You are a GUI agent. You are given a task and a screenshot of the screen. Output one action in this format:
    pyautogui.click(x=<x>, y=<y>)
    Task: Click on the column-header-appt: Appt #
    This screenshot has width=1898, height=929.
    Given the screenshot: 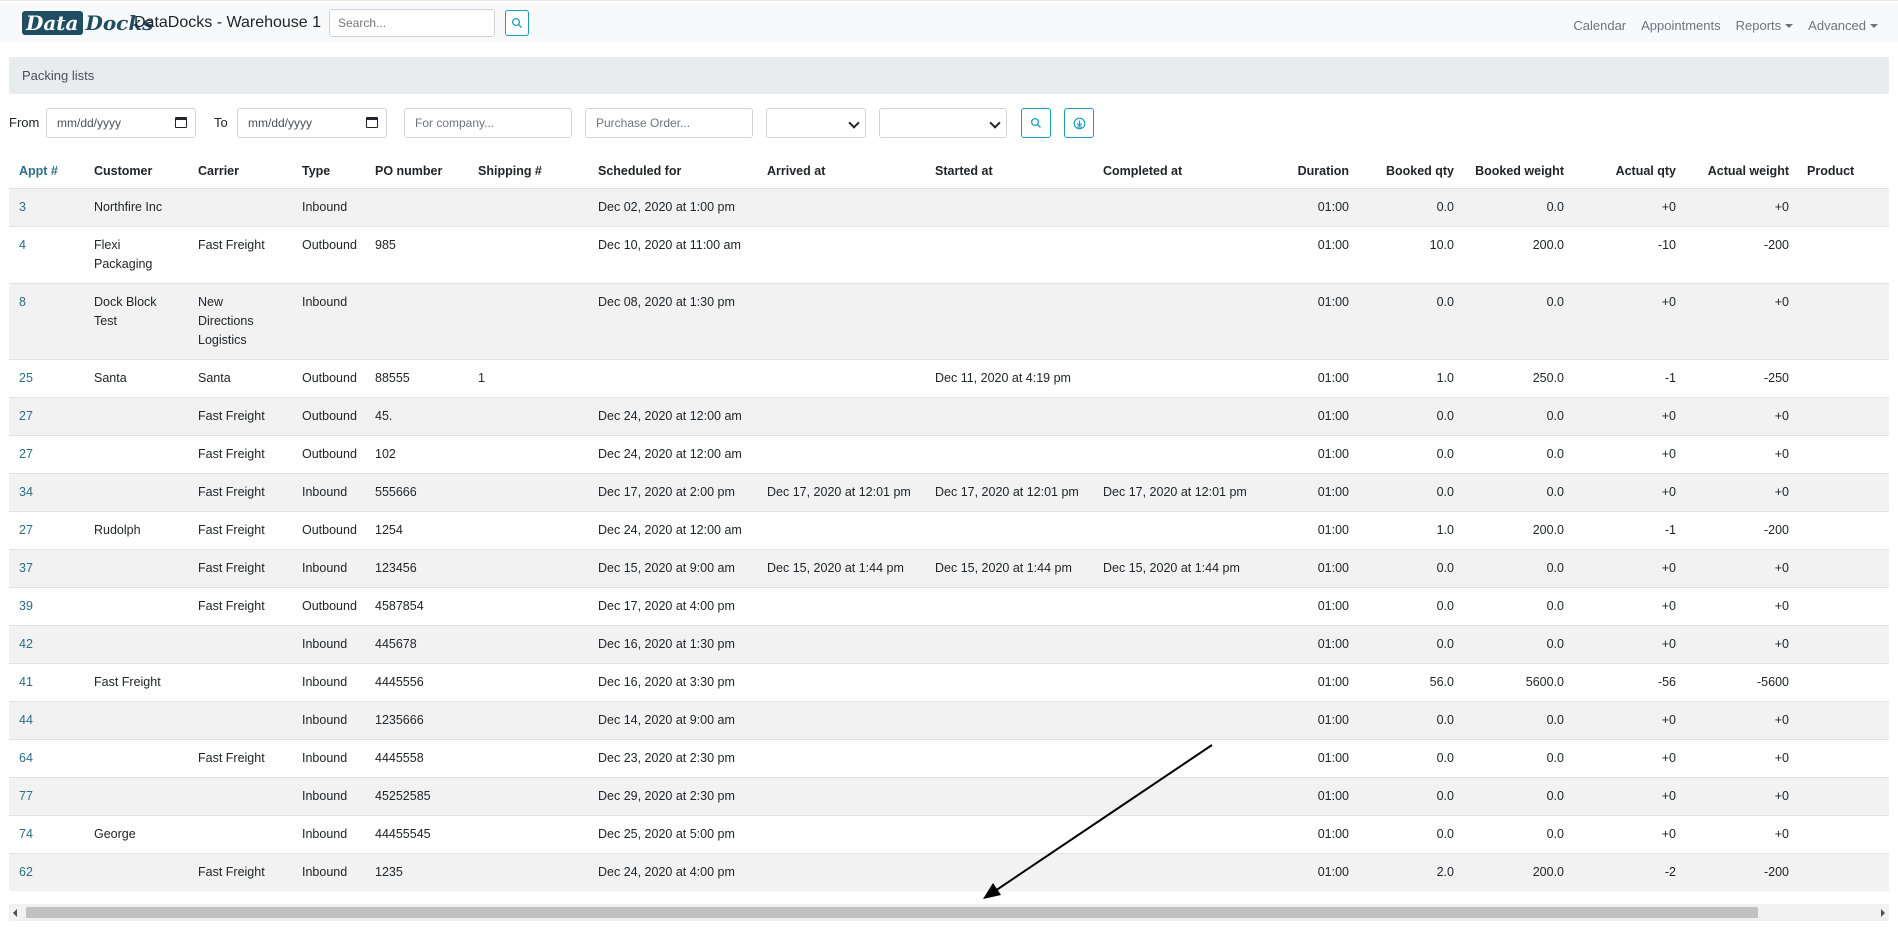 What is the action you would take?
    pyautogui.click(x=49, y=171)
    